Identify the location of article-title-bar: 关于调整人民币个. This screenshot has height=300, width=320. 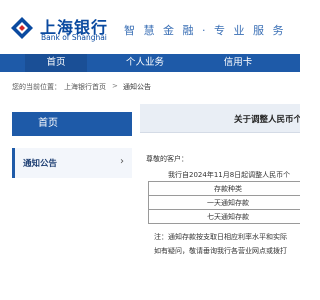
(220, 118).